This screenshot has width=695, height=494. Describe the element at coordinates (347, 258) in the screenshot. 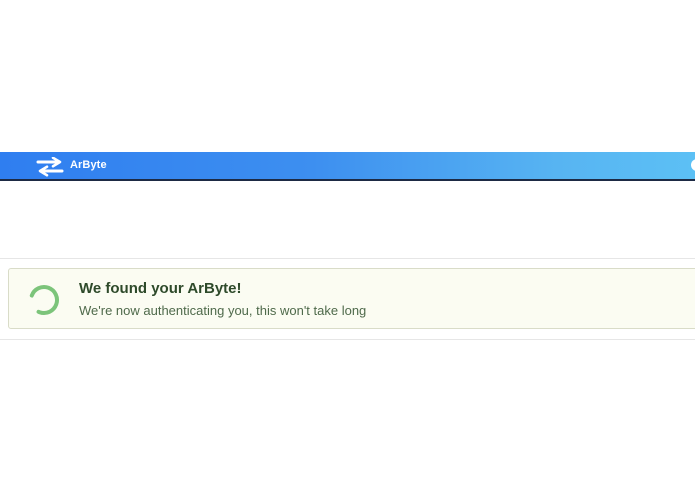

I see `divider-top` at that location.